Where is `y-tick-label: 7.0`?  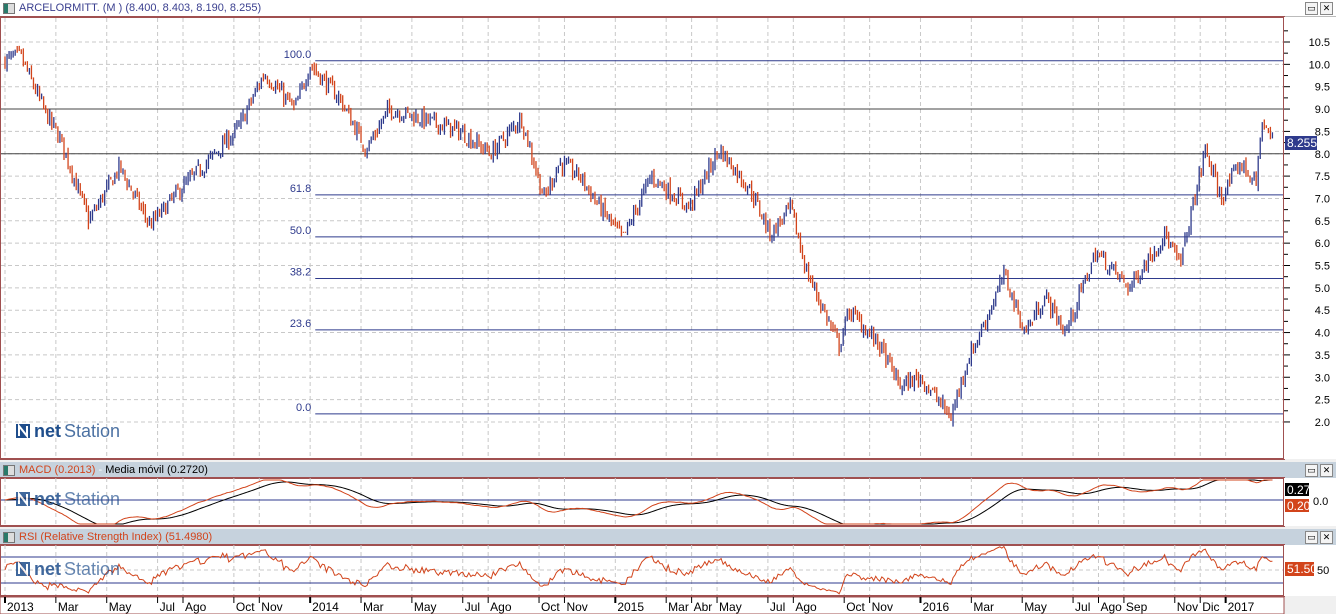
y-tick-label: 7.0 is located at coordinates (1322, 199).